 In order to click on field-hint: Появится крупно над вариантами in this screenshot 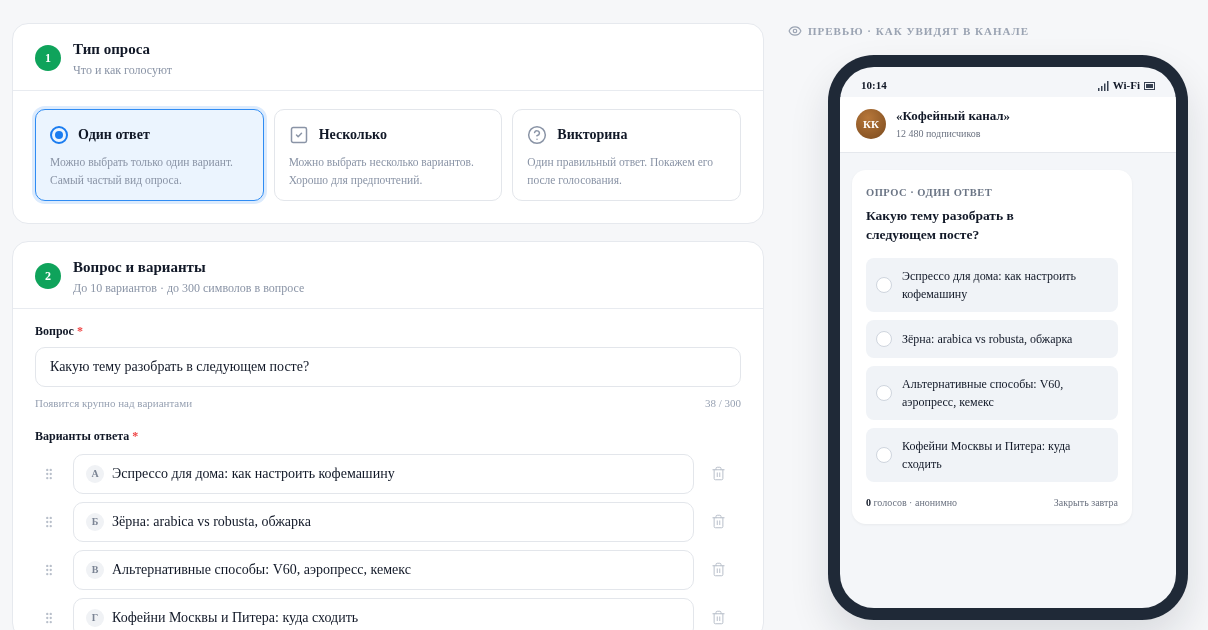, I will do `click(114, 403)`.